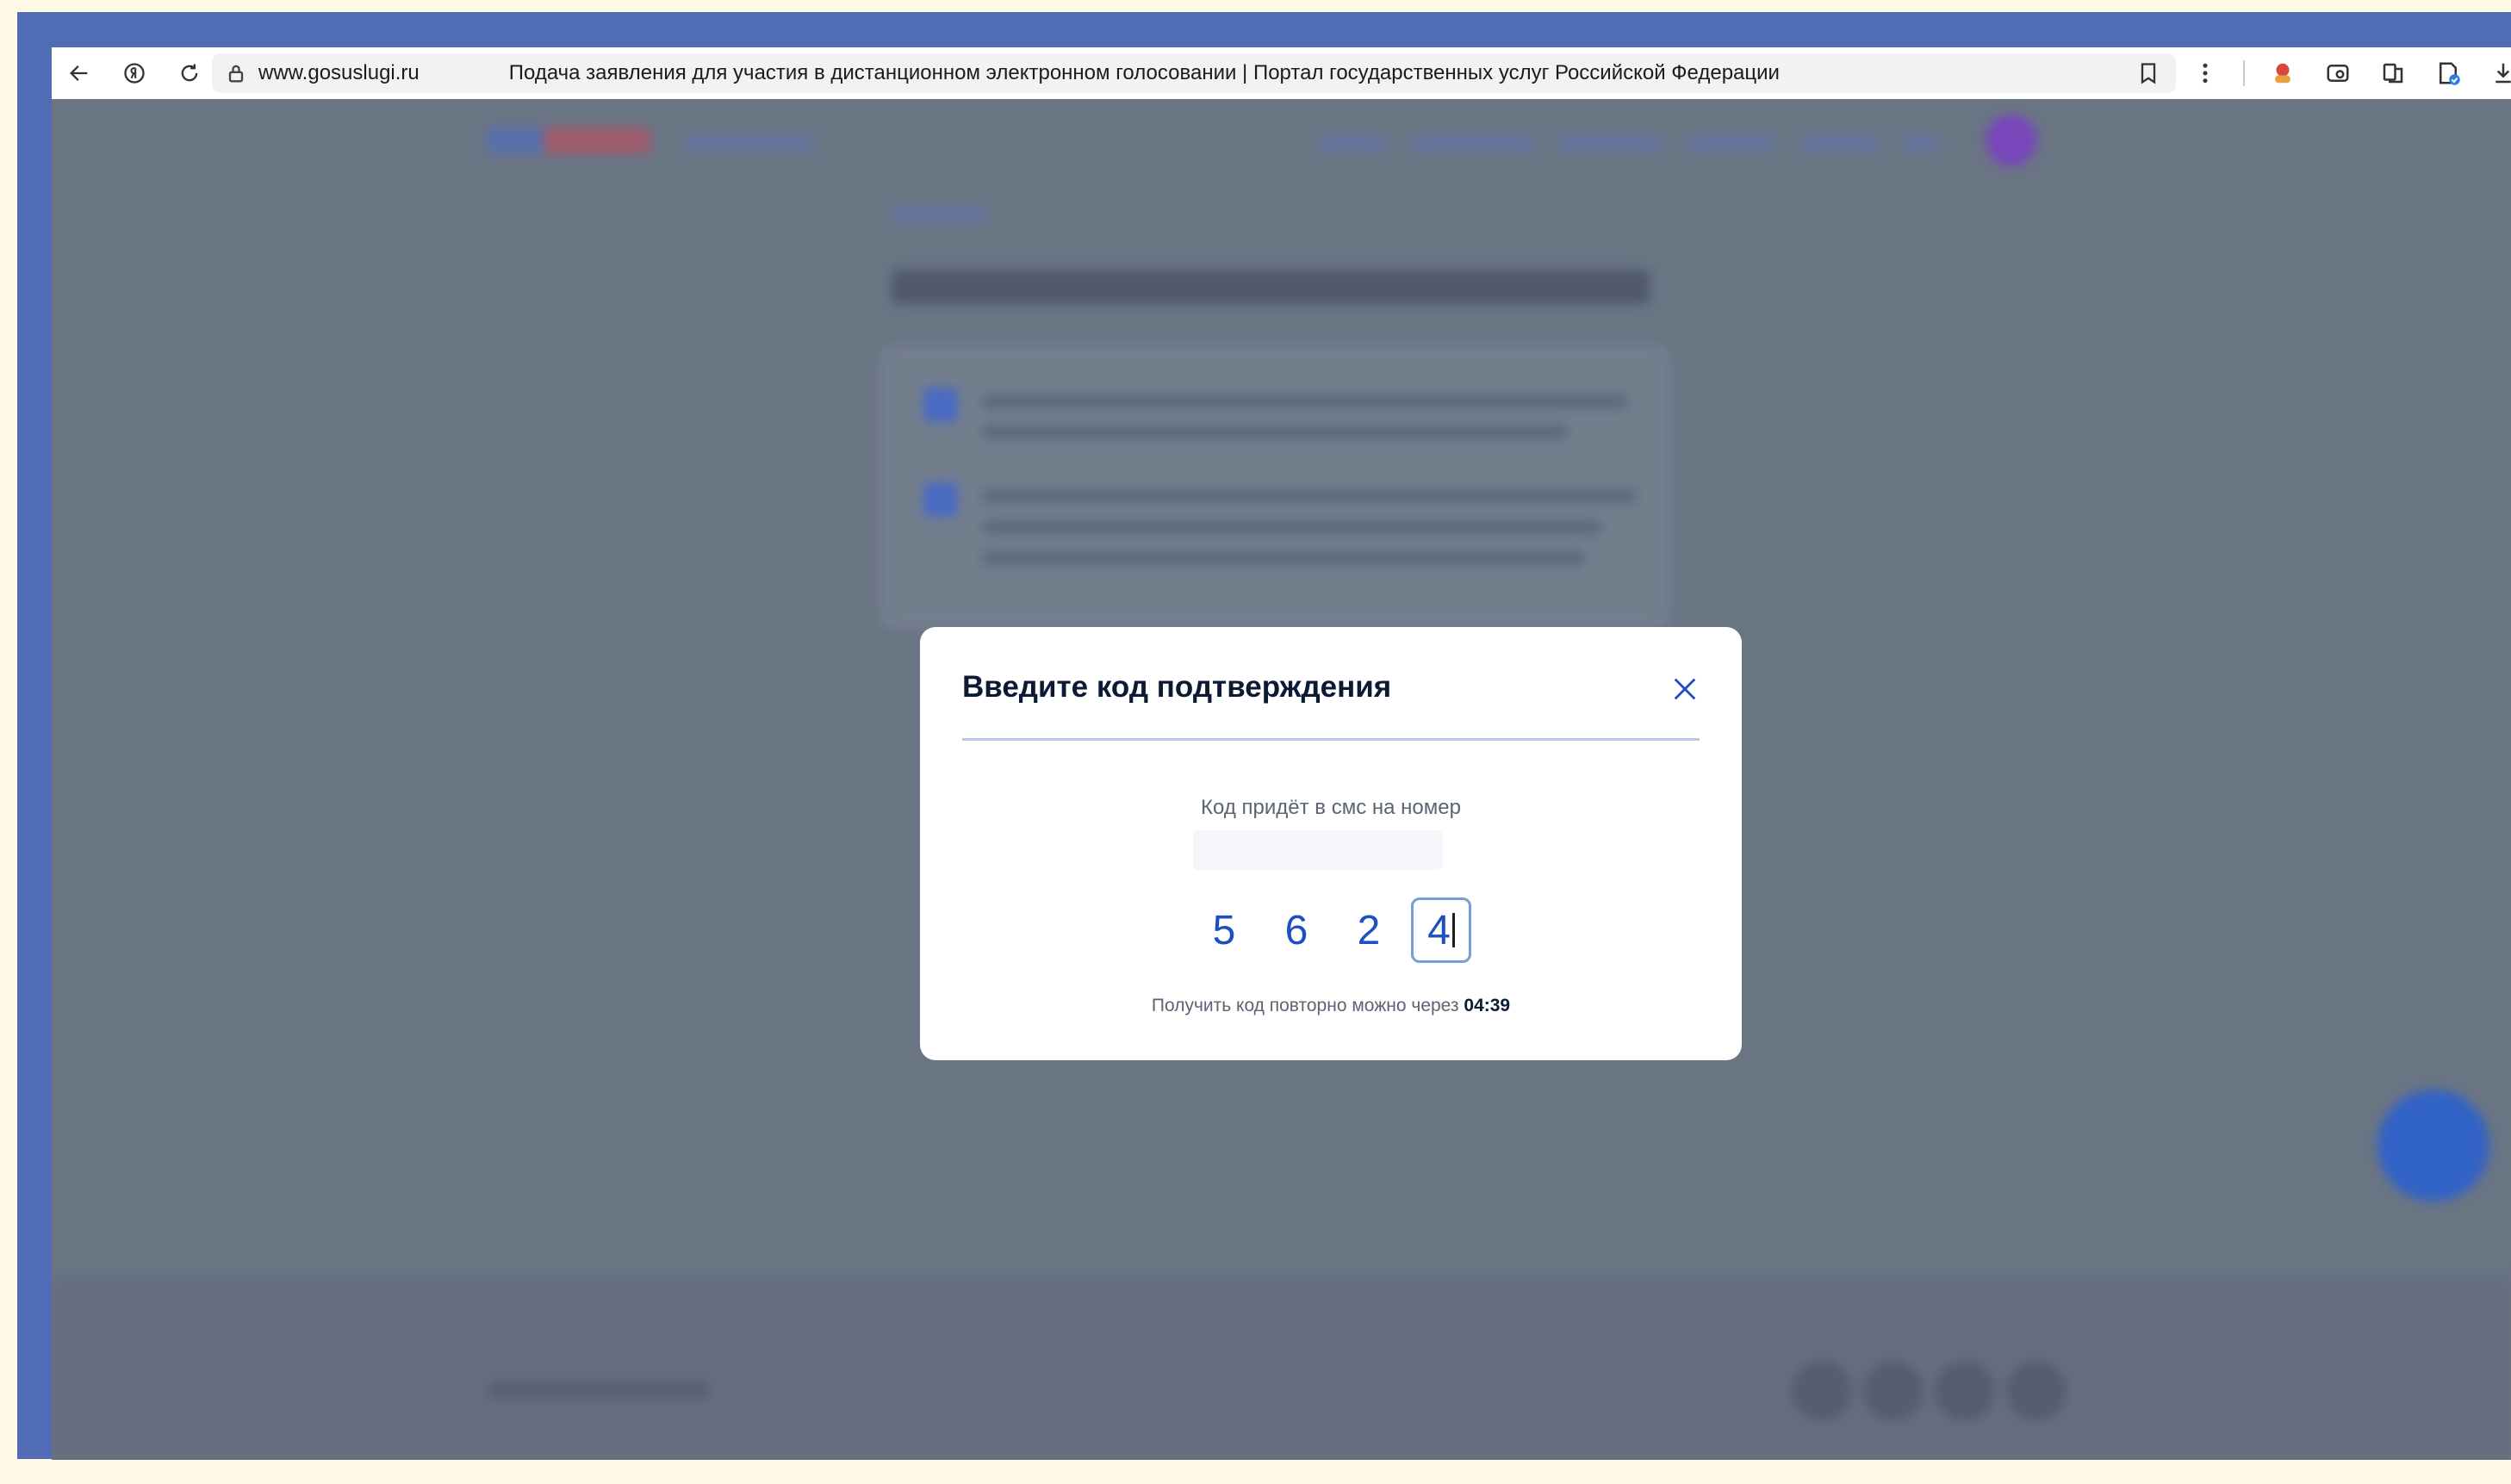 Image resolution: width=2511 pixels, height=1484 pixels. What do you see at coordinates (1305, 1005) in the screenshot?
I see `resend-label: Получить код повторно можно через` at bounding box center [1305, 1005].